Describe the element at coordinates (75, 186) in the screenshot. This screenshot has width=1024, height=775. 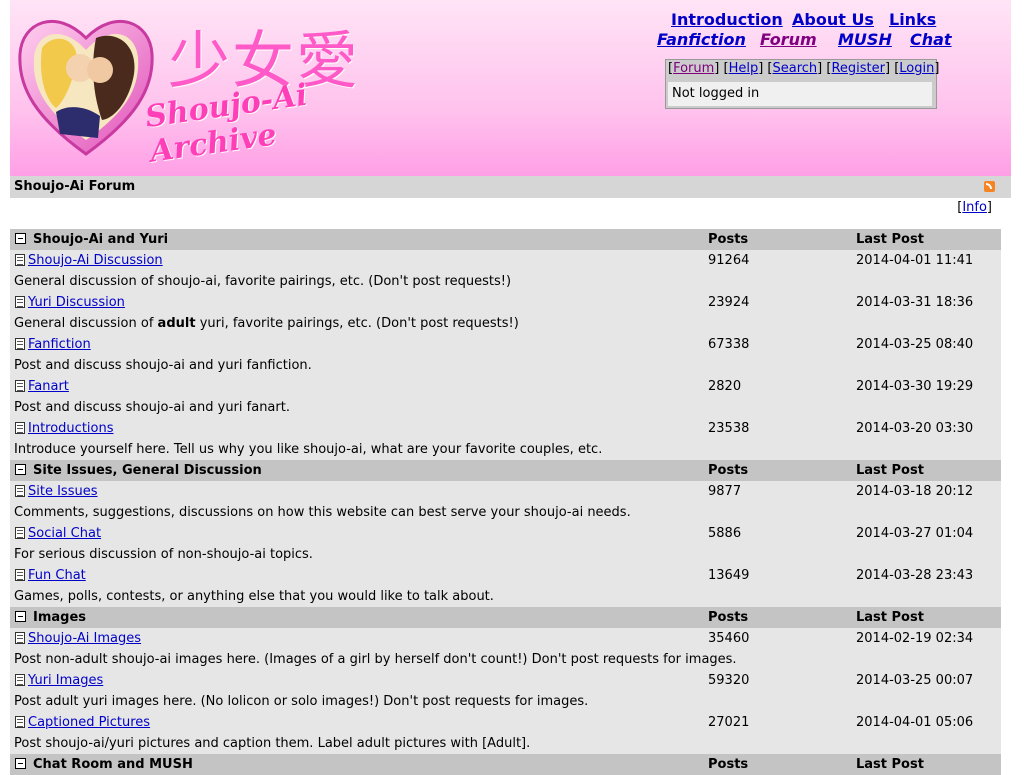
I see `page-title: Shoujo-Ai Forum` at that location.